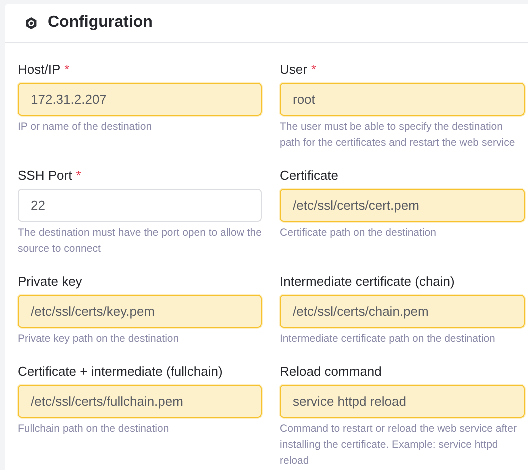  What do you see at coordinates (50, 281) in the screenshot?
I see `field-label: Private key` at bounding box center [50, 281].